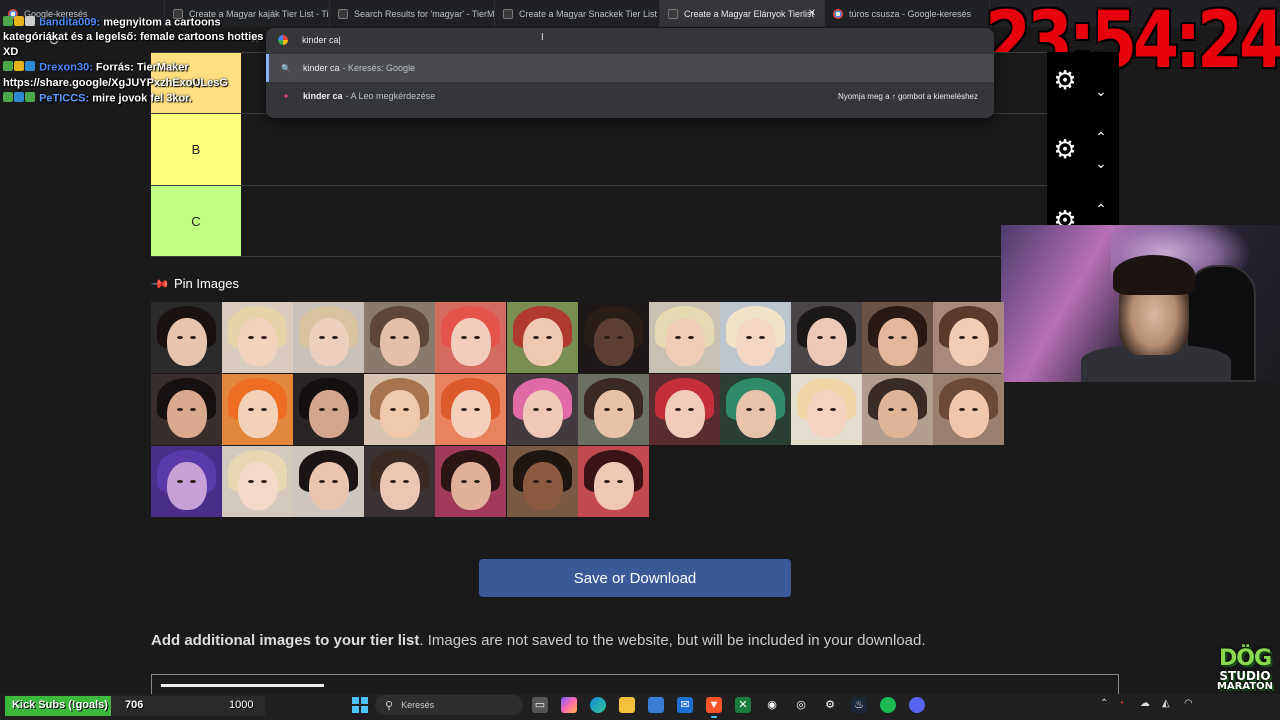  I want to click on address-input: kinder ca, so click(320, 40).